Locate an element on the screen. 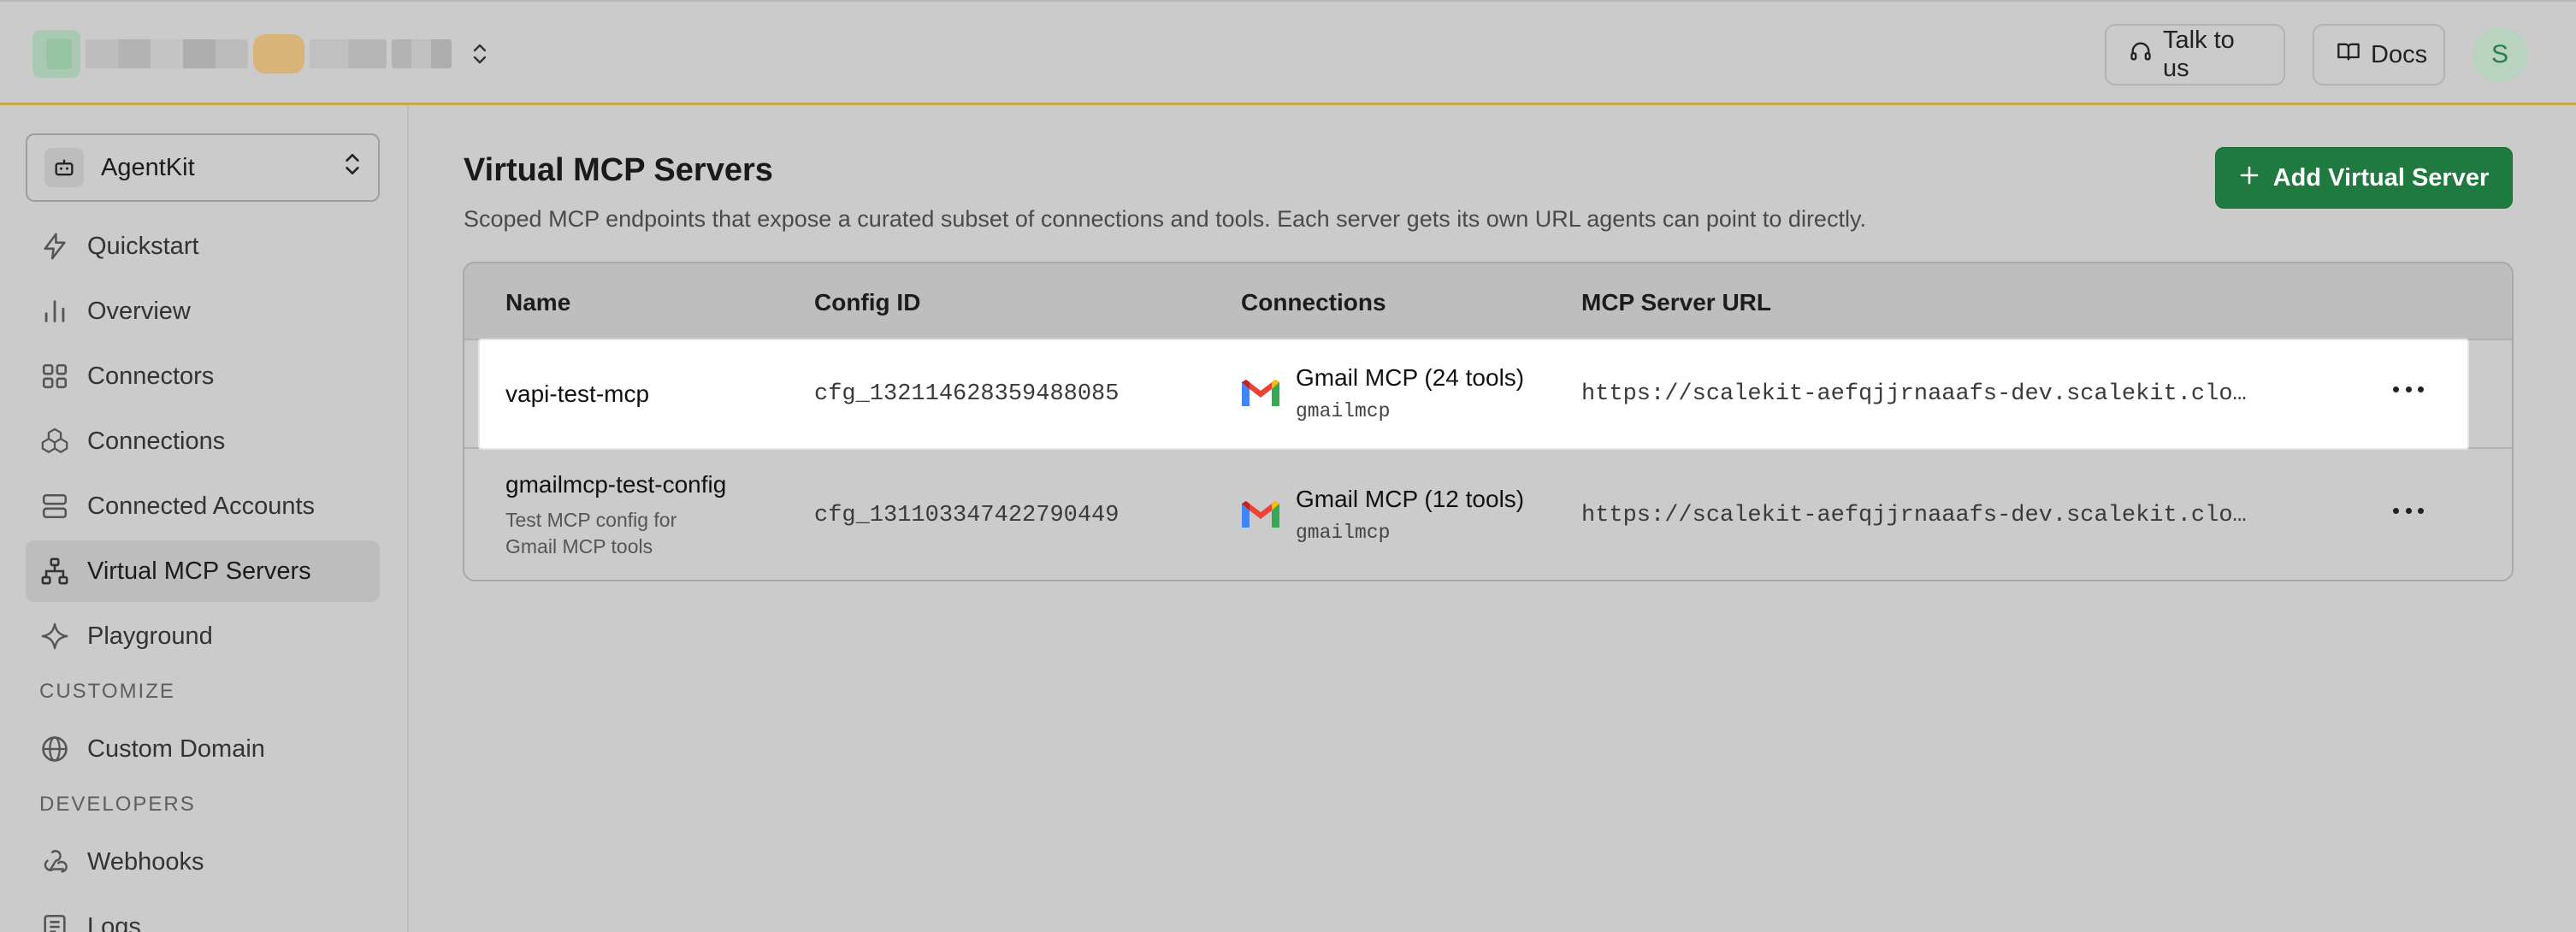  grid-icon is located at coordinates (54, 376).